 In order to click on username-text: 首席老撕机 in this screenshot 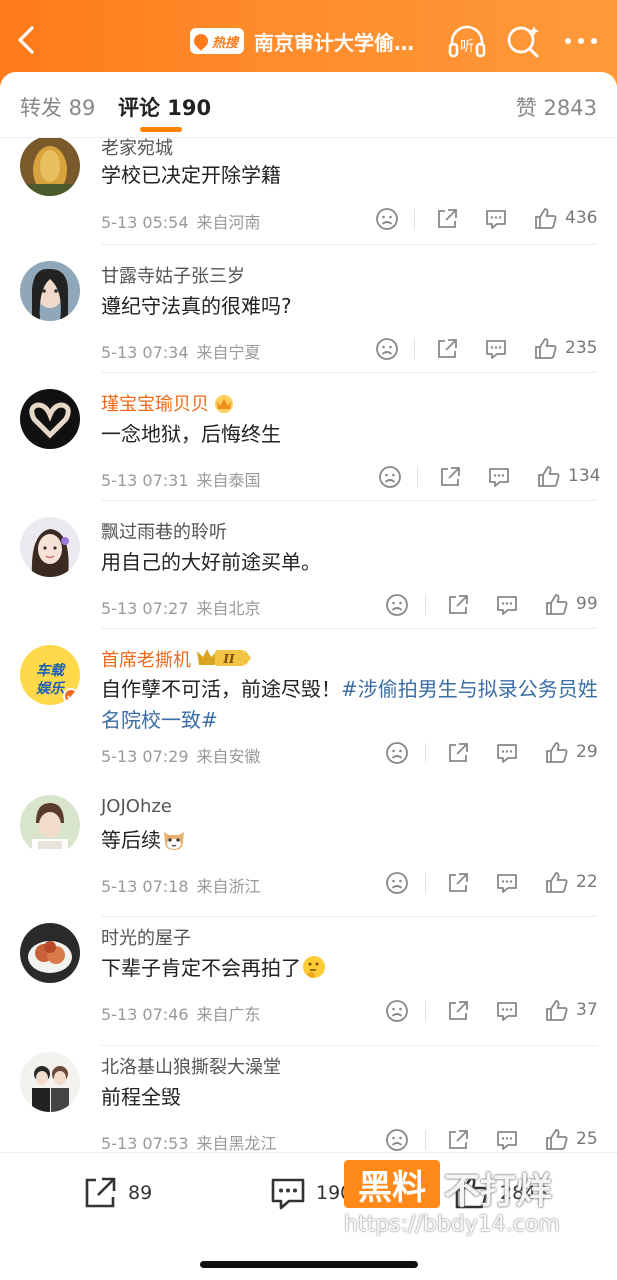, I will do `click(146, 660)`.